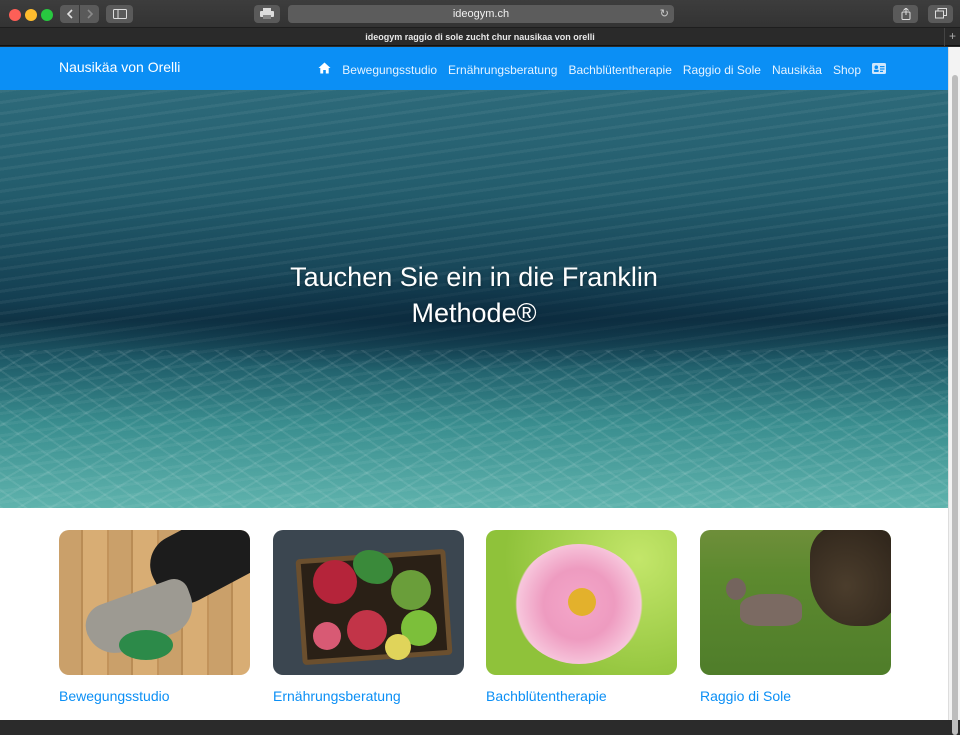 This screenshot has width=960, height=735. What do you see at coordinates (31, 15) in the screenshot?
I see `minimize-window-button` at bounding box center [31, 15].